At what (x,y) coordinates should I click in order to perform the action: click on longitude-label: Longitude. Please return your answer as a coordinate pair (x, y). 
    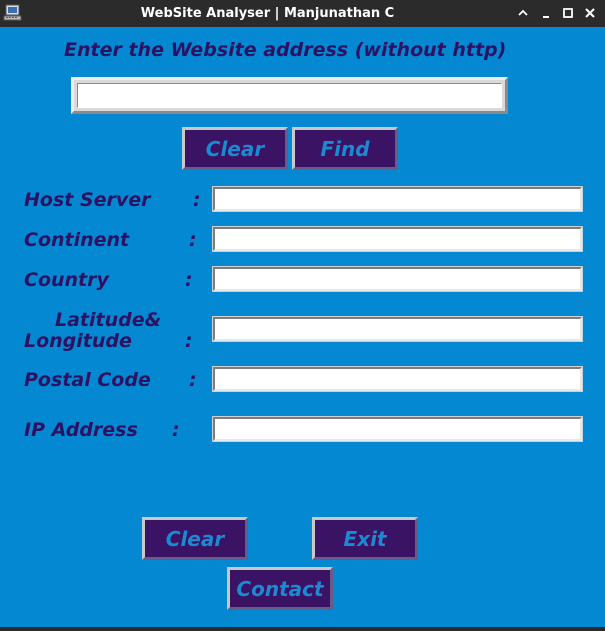
    Looking at the image, I should click on (78, 341).